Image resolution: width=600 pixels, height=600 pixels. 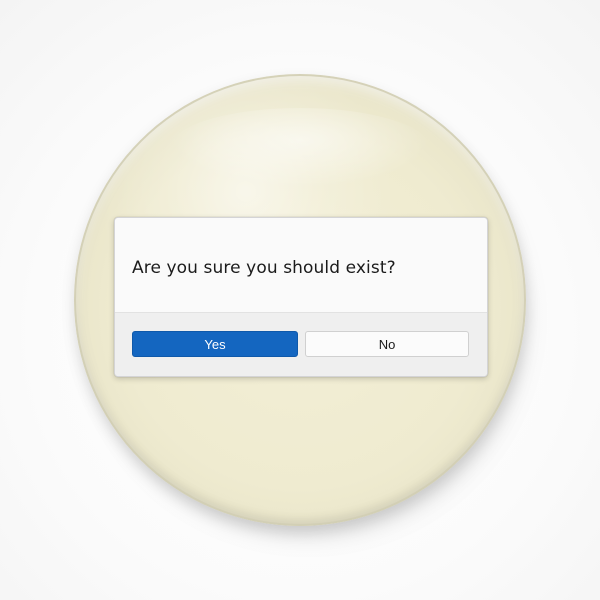 What do you see at coordinates (264, 268) in the screenshot?
I see `dialog-message: Are you sure you should exist?` at bounding box center [264, 268].